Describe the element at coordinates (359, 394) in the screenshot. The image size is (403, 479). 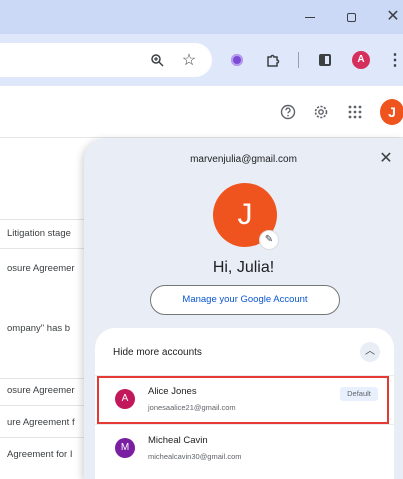
I see `default-badge: Default` at that location.